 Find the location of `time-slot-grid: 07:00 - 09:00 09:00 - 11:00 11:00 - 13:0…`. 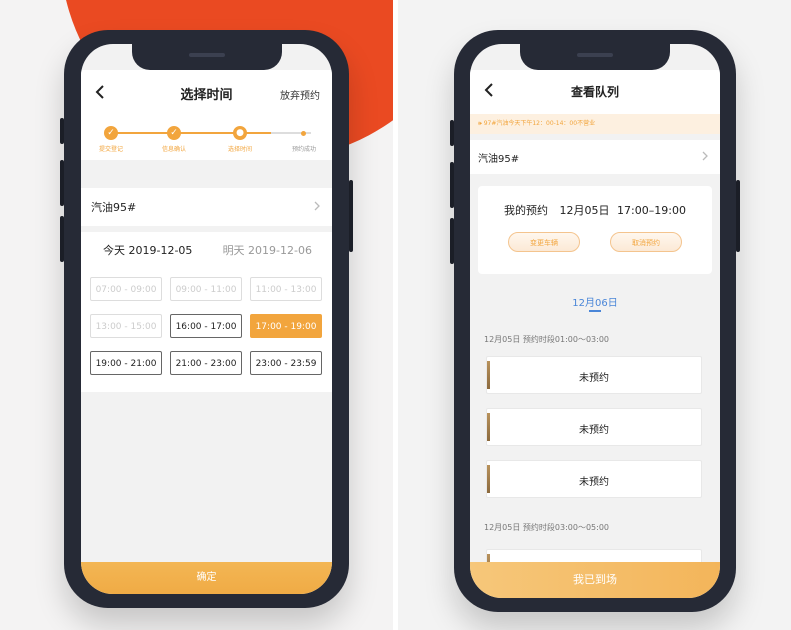

time-slot-grid: 07:00 - 09:00 09:00 - 11:00 11:00 - 13:0… is located at coordinates (206, 330).